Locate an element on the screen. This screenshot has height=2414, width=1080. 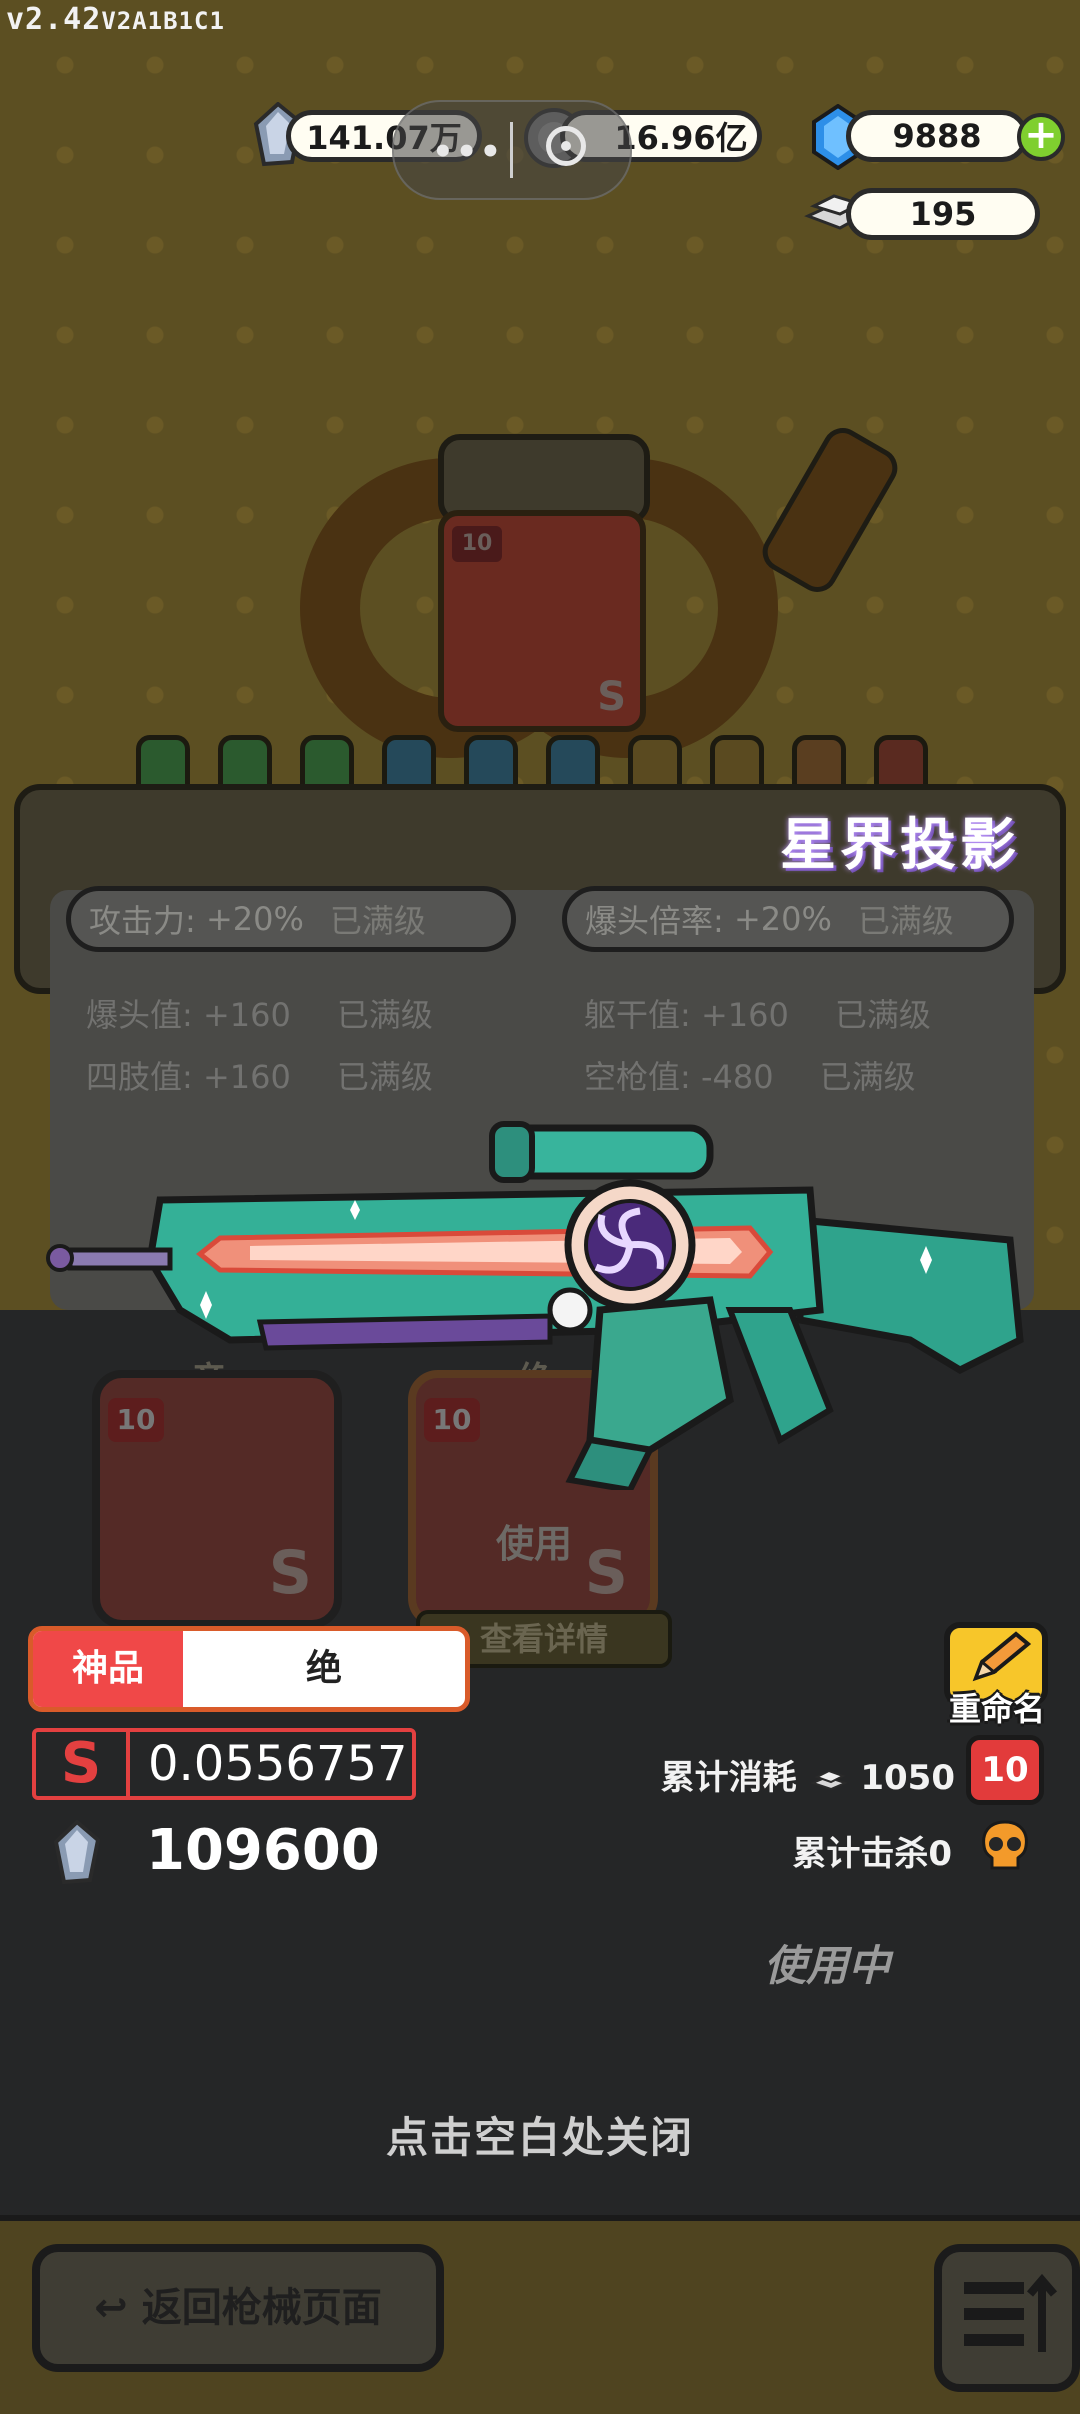
total-kills: 累计击杀0 is located at coordinates (872, 1854).